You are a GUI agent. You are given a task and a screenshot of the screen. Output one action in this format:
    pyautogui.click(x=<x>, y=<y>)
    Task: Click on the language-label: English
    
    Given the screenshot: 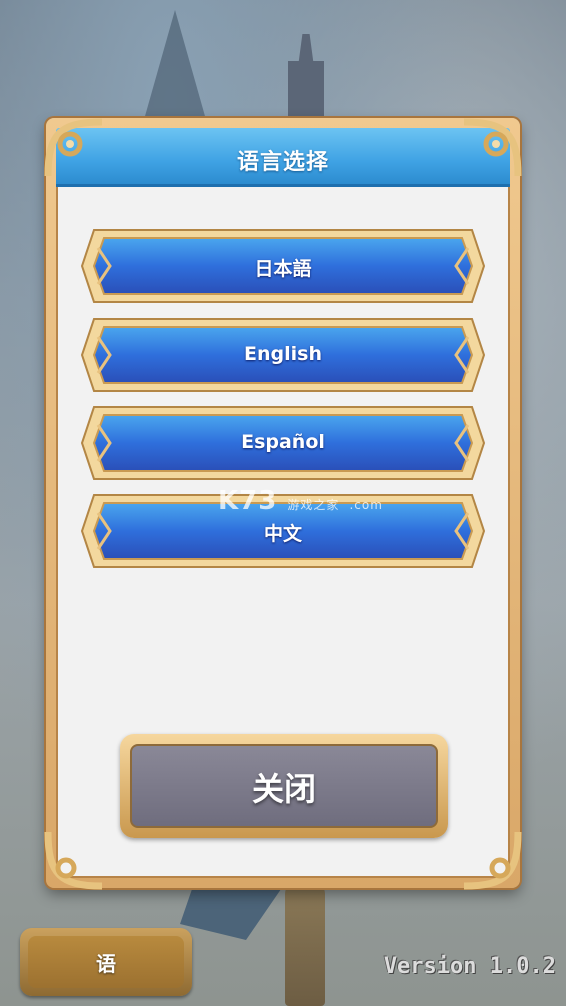 What is the action you would take?
    pyautogui.click(x=283, y=354)
    